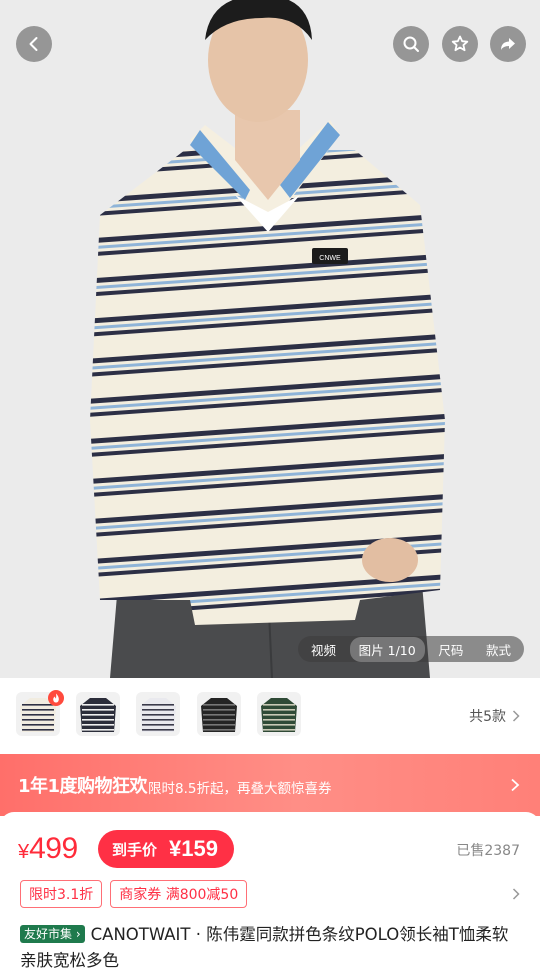 Image resolution: width=540 pixels, height=975 pixels. Describe the element at coordinates (83, 786) in the screenshot. I see `promo-title: 1年1度购物狂欢` at that location.